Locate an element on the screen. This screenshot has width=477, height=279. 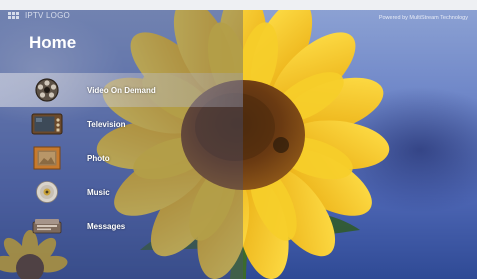
menu-item-label: Video On Demand is located at coordinates (121, 90).